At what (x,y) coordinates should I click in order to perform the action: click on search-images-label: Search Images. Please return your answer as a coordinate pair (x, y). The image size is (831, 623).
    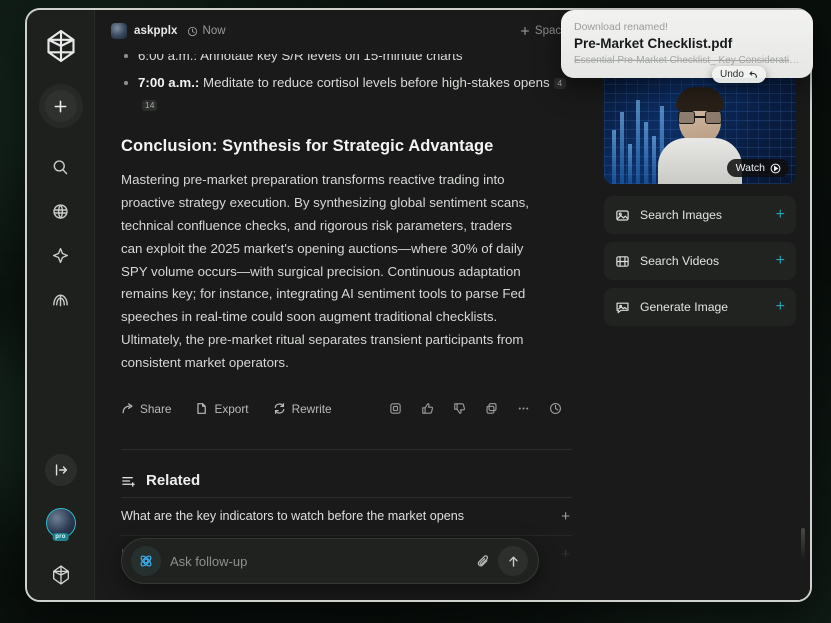
    Looking at the image, I should click on (681, 215).